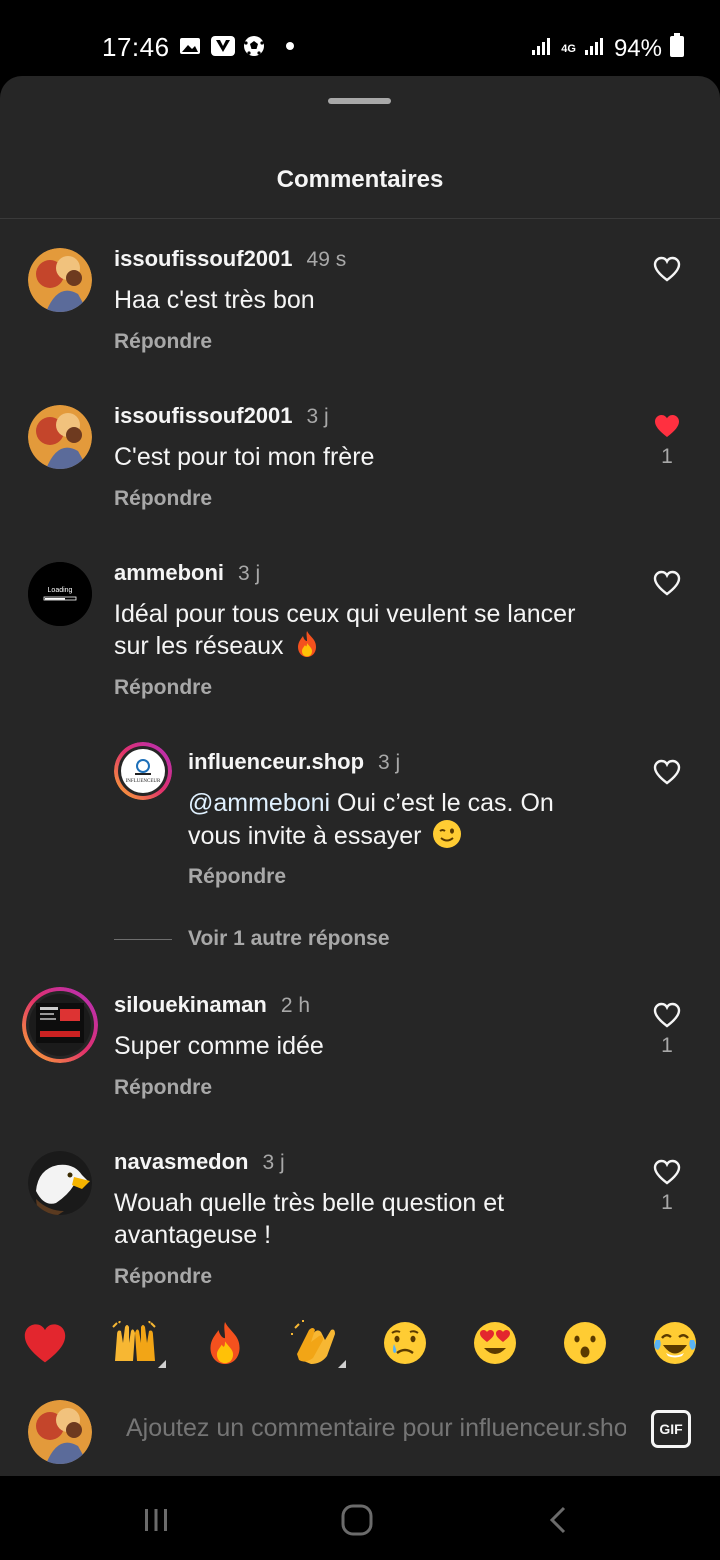 The image size is (720, 1560). I want to click on clapping-hands-emoji-icon, so click(318, 1343).